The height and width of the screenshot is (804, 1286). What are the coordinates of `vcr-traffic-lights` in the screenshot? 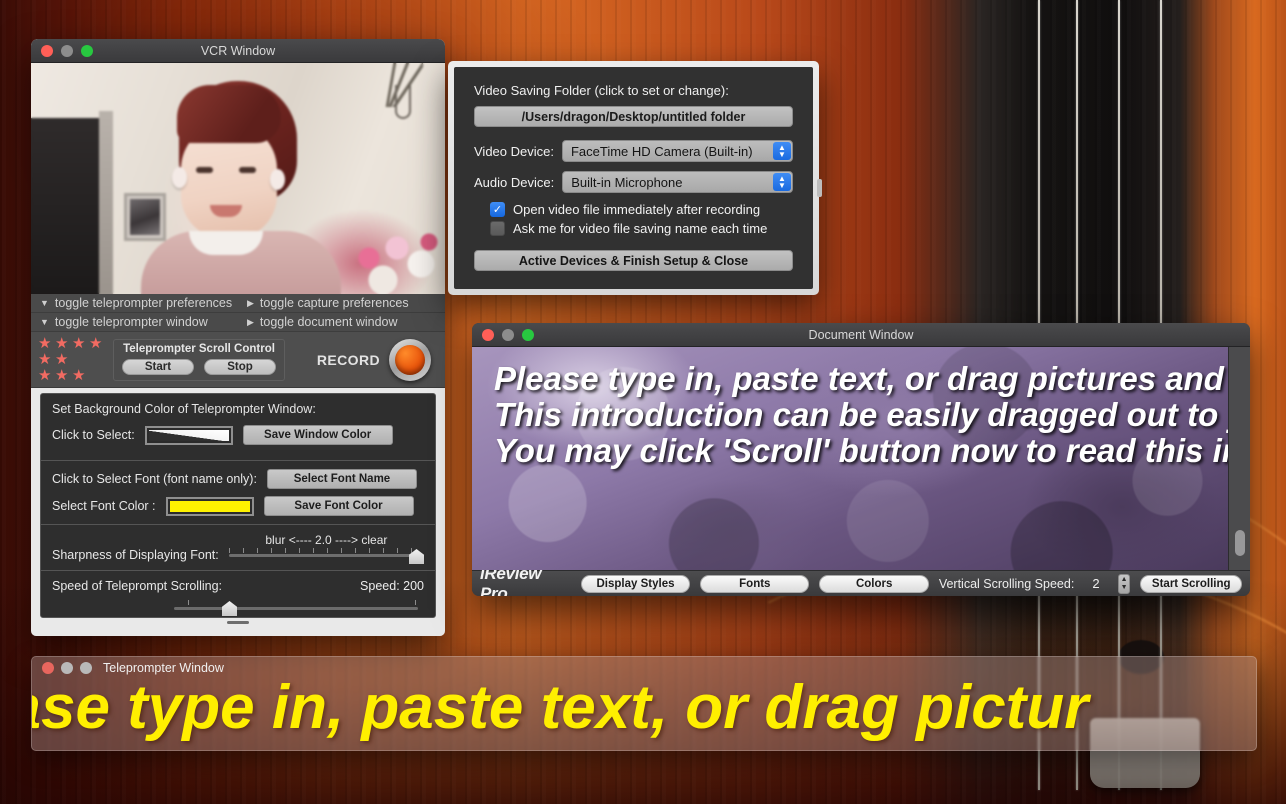 It's located at (67, 50).